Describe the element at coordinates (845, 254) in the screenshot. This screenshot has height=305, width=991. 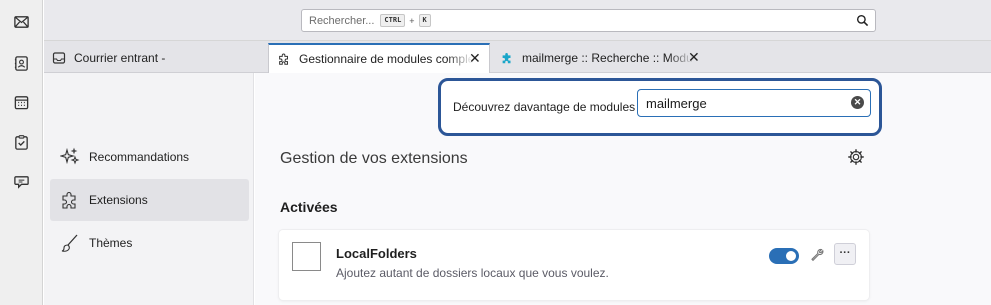
I see `addon-more-options-button: ···` at that location.